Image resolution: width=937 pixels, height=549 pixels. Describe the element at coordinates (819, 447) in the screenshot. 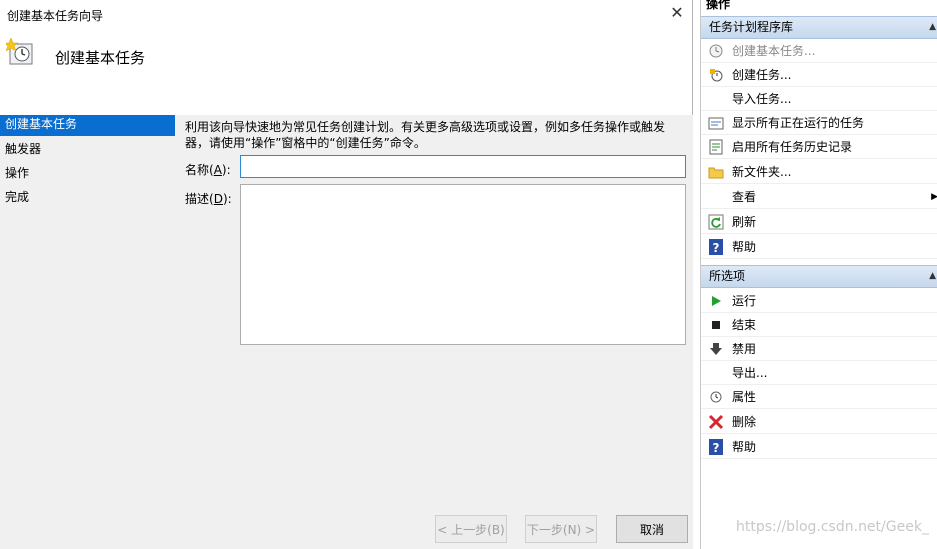

I see `action-help-selected: ? 帮助` at that location.